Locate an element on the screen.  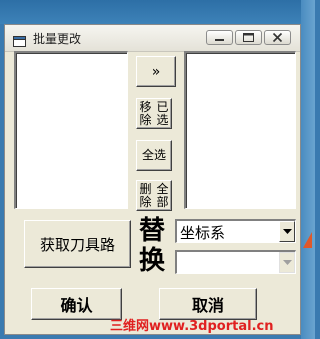
minimize-icon is located at coordinates (219, 40).